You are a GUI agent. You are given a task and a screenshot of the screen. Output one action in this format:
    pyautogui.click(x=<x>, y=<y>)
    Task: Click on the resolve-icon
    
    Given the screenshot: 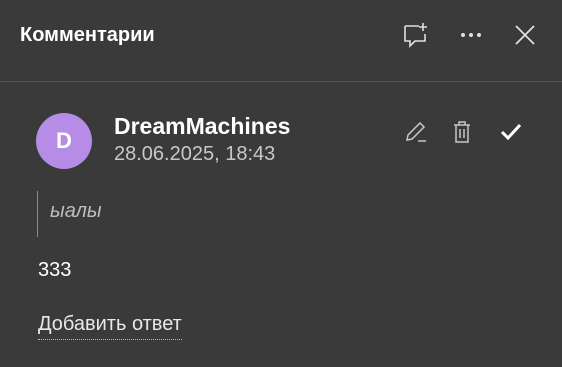 What is the action you would take?
    pyautogui.click(x=511, y=132)
    